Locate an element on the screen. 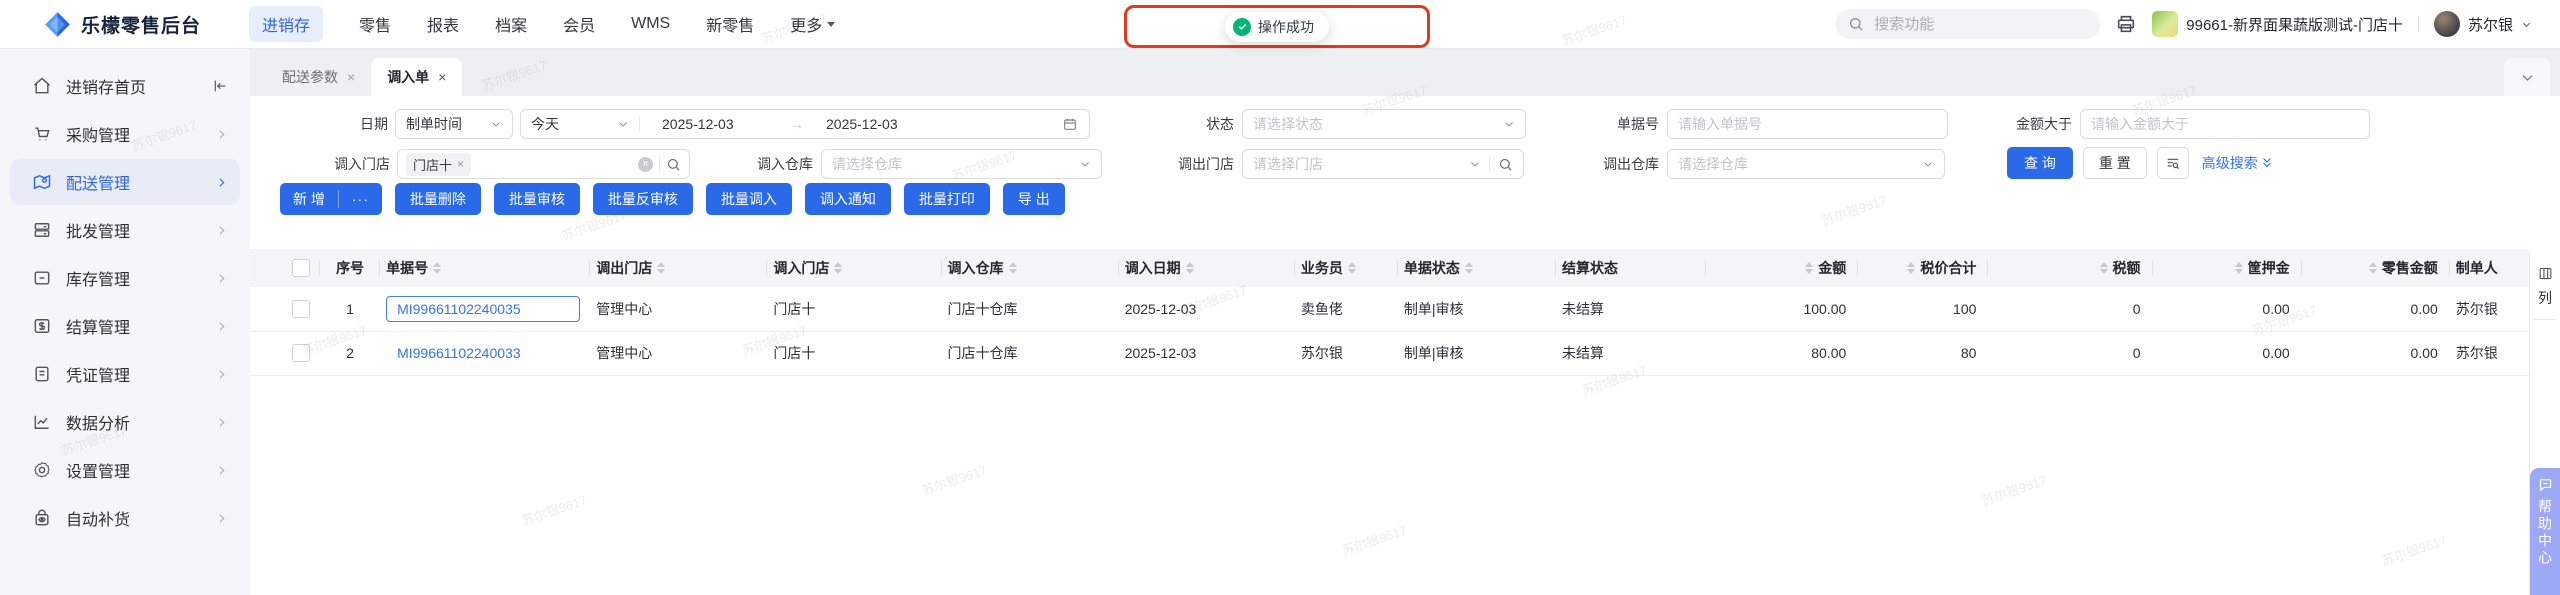 The image size is (2560, 595). nav-item-wms: WMS is located at coordinates (650, 24).